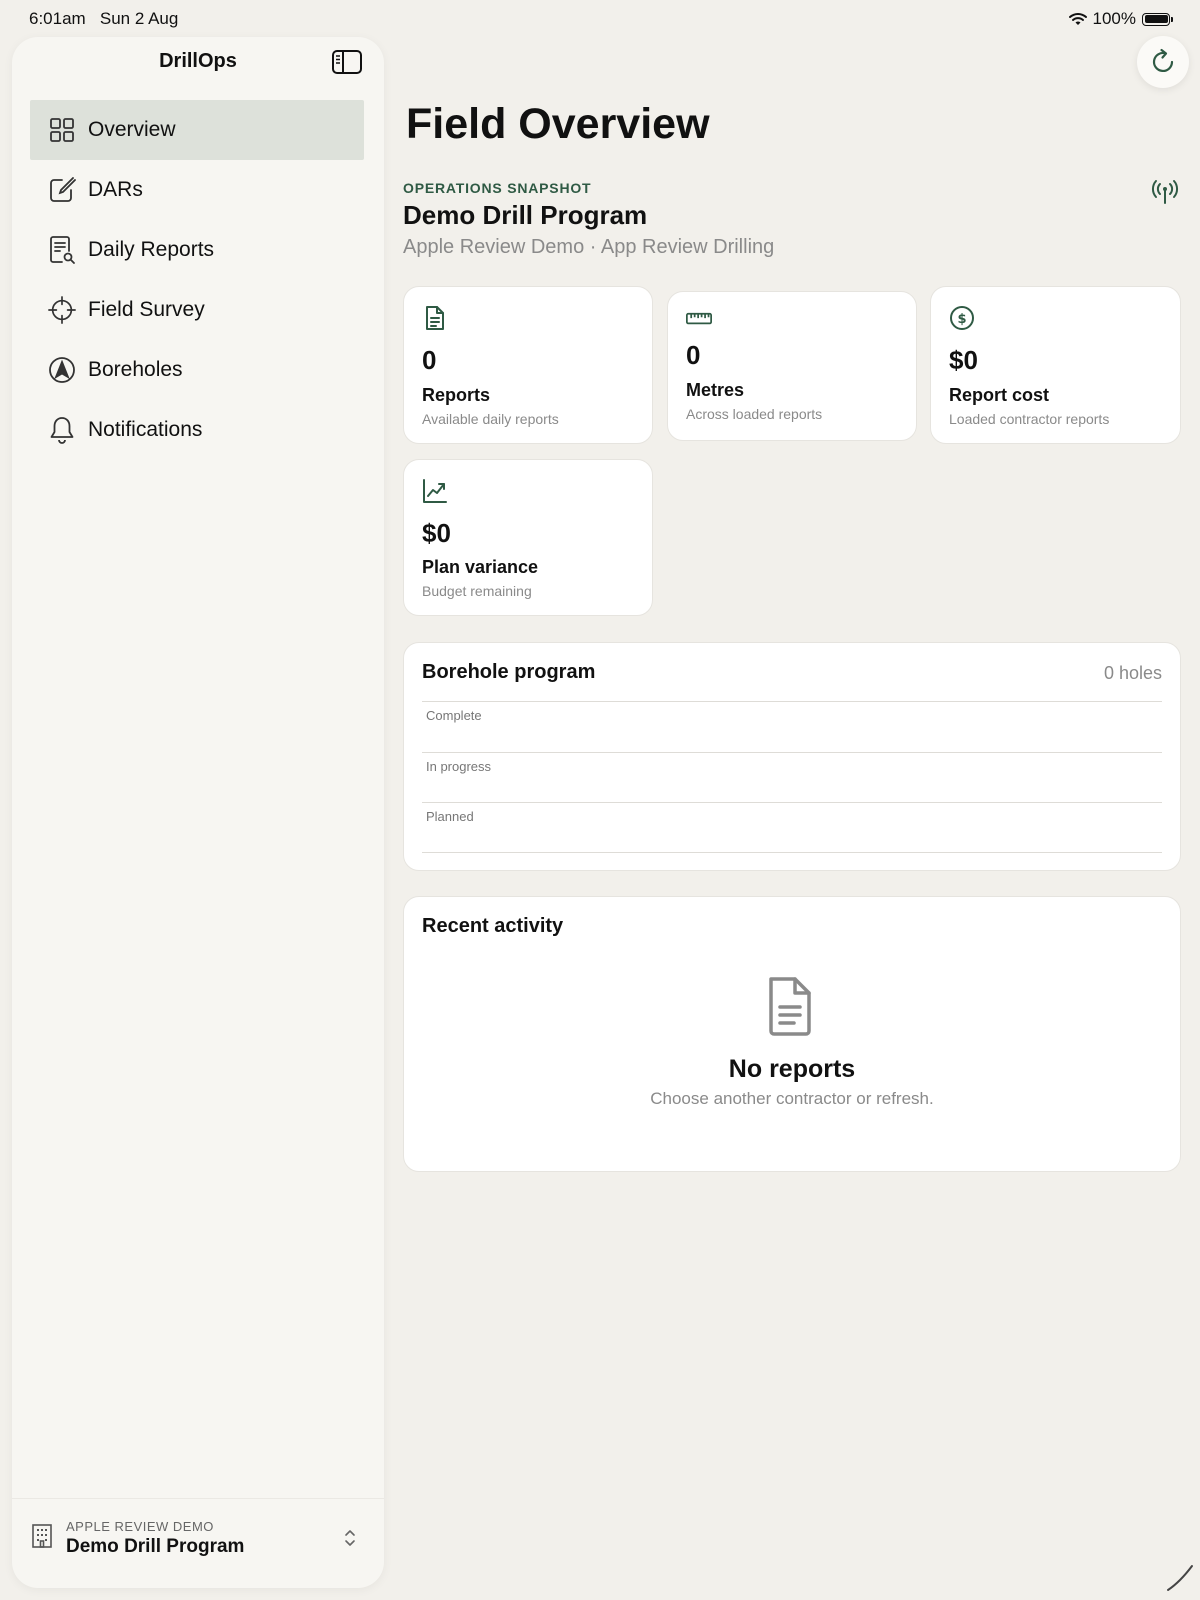 This screenshot has width=1200, height=1600. What do you see at coordinates (456, 395) in the screenshot?
I see `stat-label: Reports` at bounding box center [456, 395].